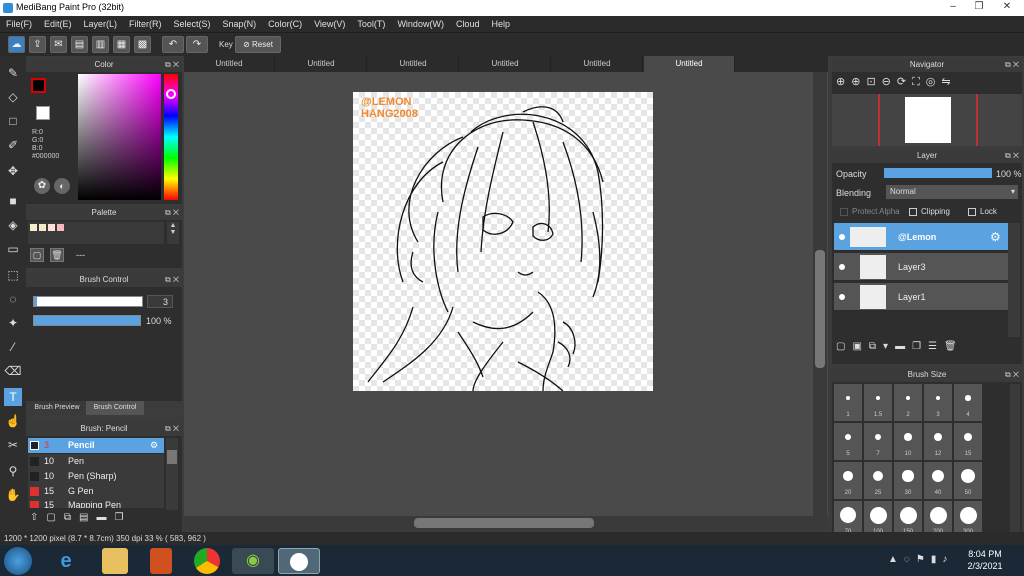 The height and width of the screenshot is (576, 1024). Describe the element at coordinates (96, 476) in the screenshot. I see `brush-item-pen-sharp: 10 Pen (Sharp)` at that location.